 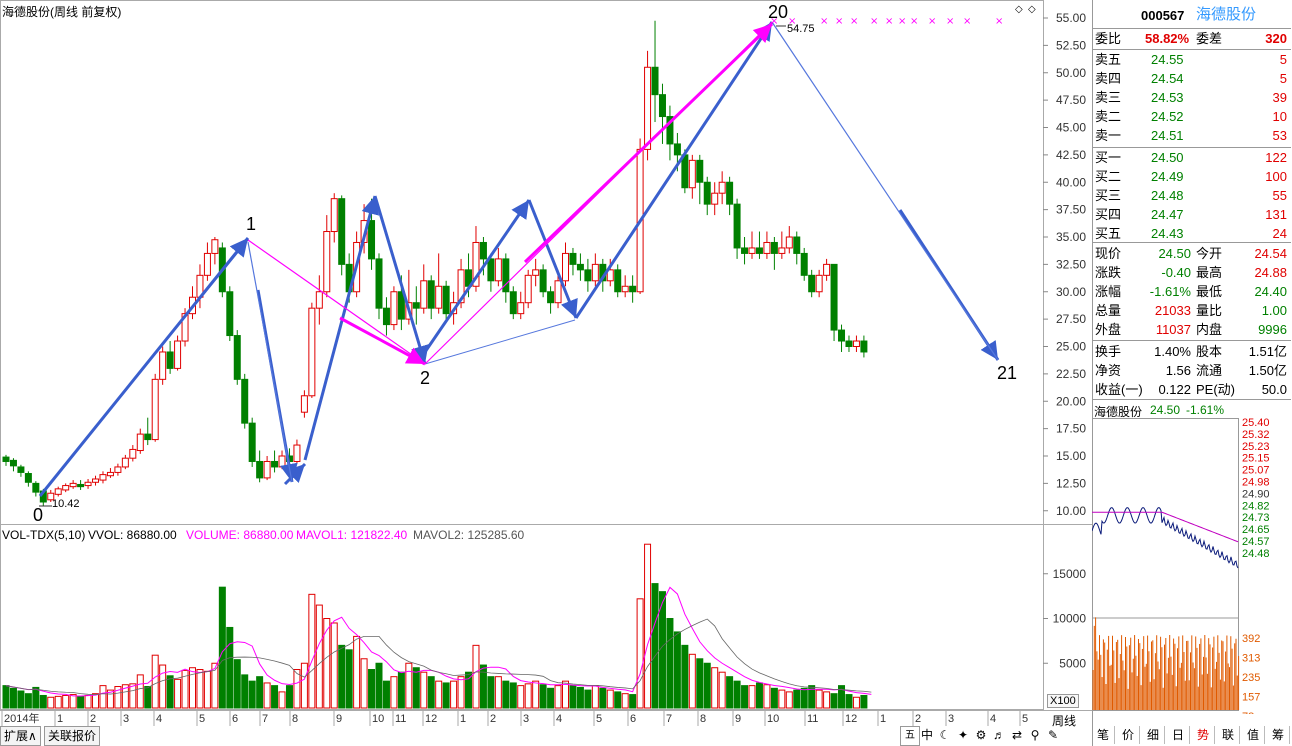 I want to click on minichart-axis-label: 24.98, so click(x=1256, y=483).